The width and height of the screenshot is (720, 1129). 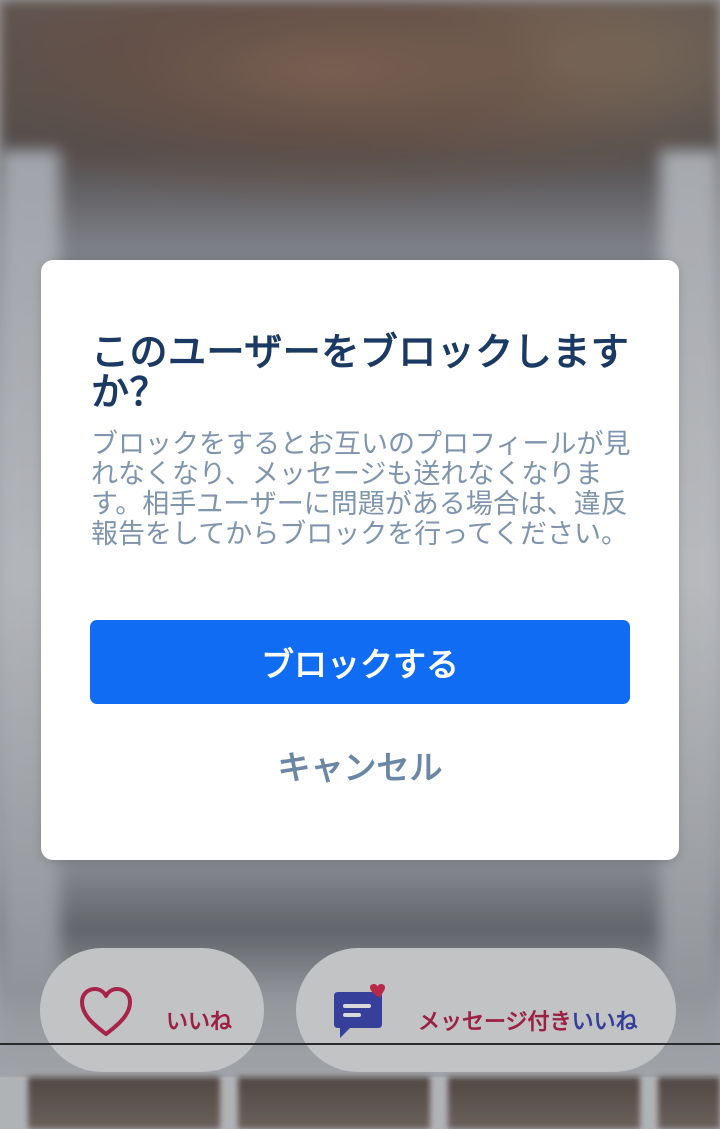 I want to click on dialog-title: このユーザーをブロックしますか？, so click(x=360, y=372).